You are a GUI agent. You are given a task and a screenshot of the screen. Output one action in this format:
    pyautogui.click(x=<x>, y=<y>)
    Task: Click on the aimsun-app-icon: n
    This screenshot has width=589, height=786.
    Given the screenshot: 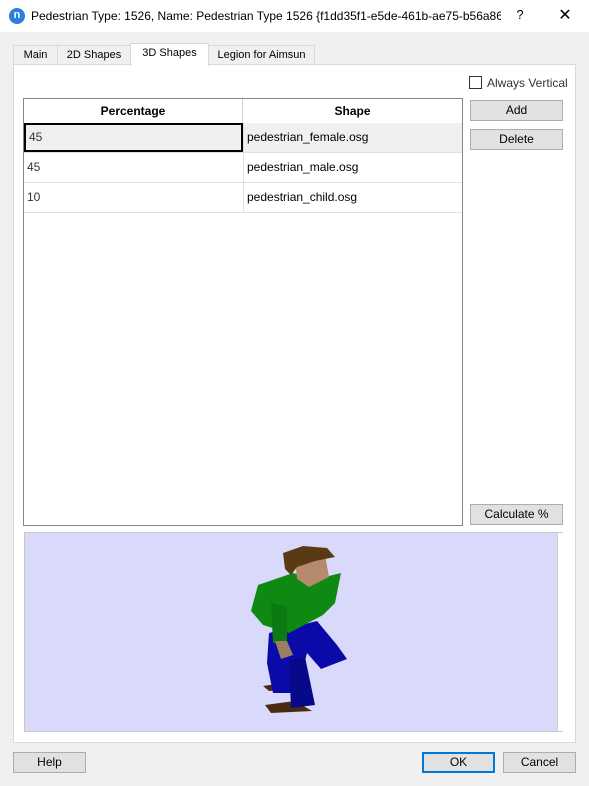 What is the action you would take?
    pyautogui.click(x=17, y=16)
    